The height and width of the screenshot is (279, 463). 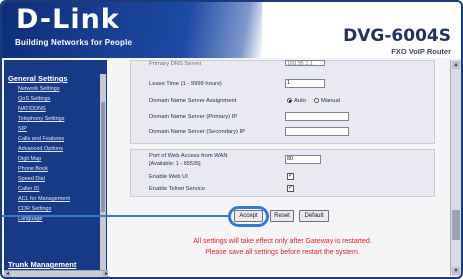 What do you see at coordinates (175, 164) in the screenshot?
I see `web-access-port-hint: [Available: 1 - 65535]` at bounding box center [175, 164].